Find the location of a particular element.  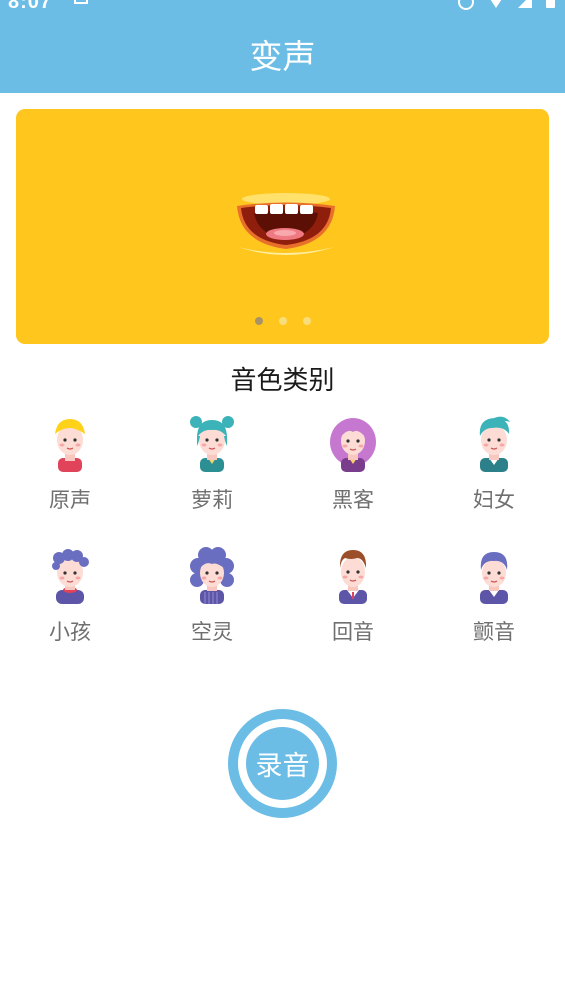

teal-hair-avatar is located at coordinates (494, 444).